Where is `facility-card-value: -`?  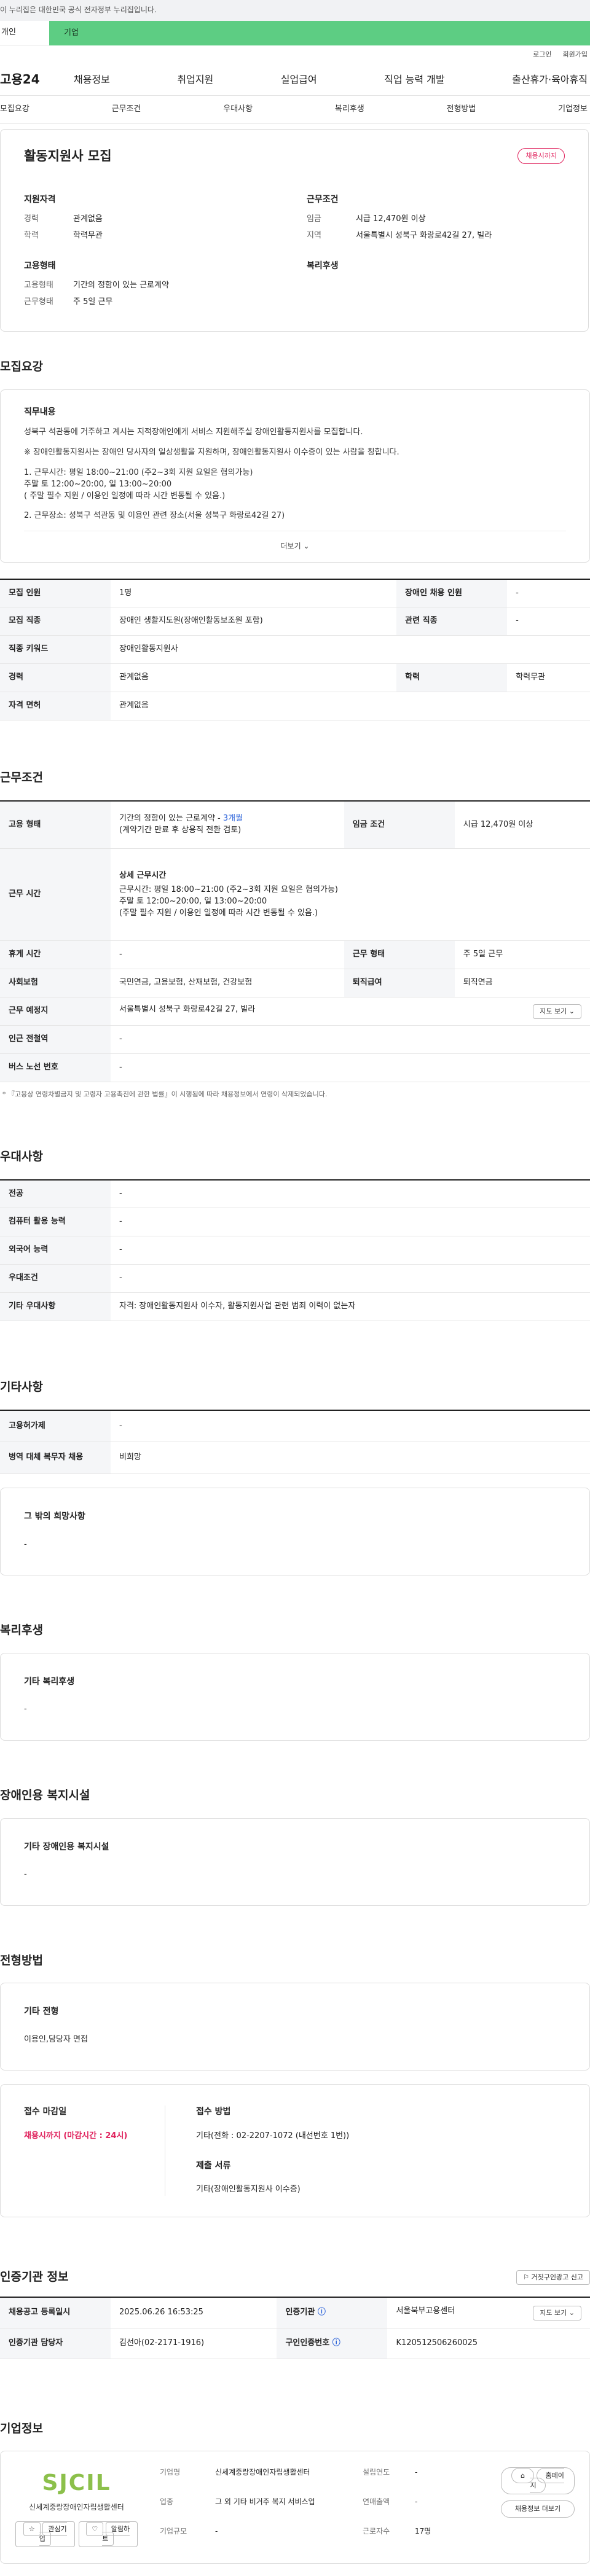
facility-card-value: - is located at coordinates (26, 1874).